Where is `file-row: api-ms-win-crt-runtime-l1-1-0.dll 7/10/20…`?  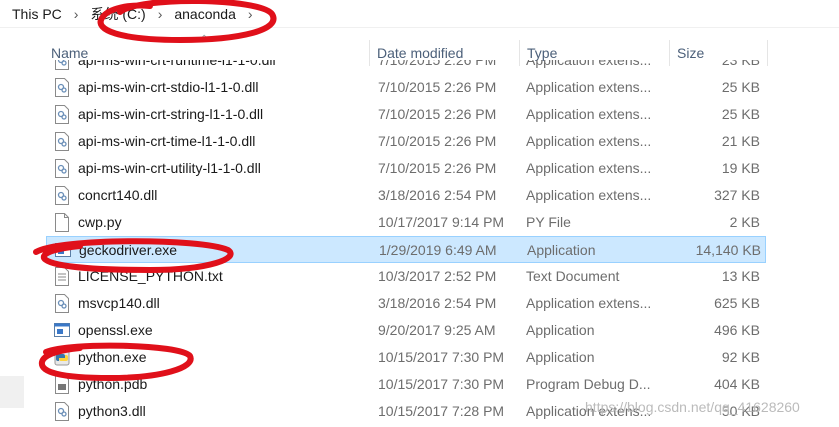
file-row: api-ms-win-crt-runtime-l1-1-0.dll 7/10/20… is located at coordinates (406, 67).